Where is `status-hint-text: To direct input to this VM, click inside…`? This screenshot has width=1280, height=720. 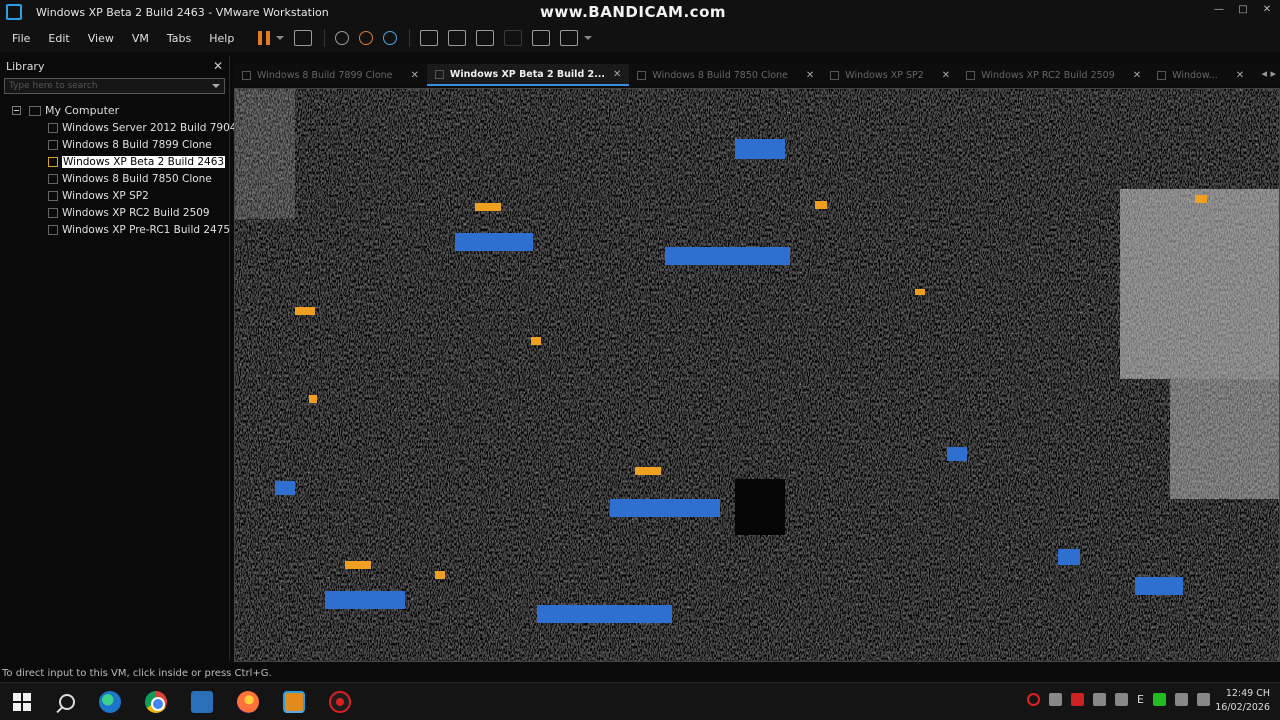 status-hint-text: To direct input to this VM, click inside… is located at coordinates (137, 673).